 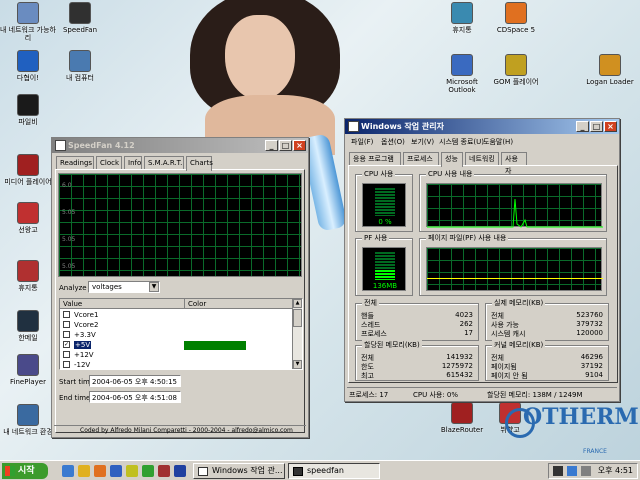 I want to click on desktop-icon: GOM 플레이어, so click(x=516, y=70).